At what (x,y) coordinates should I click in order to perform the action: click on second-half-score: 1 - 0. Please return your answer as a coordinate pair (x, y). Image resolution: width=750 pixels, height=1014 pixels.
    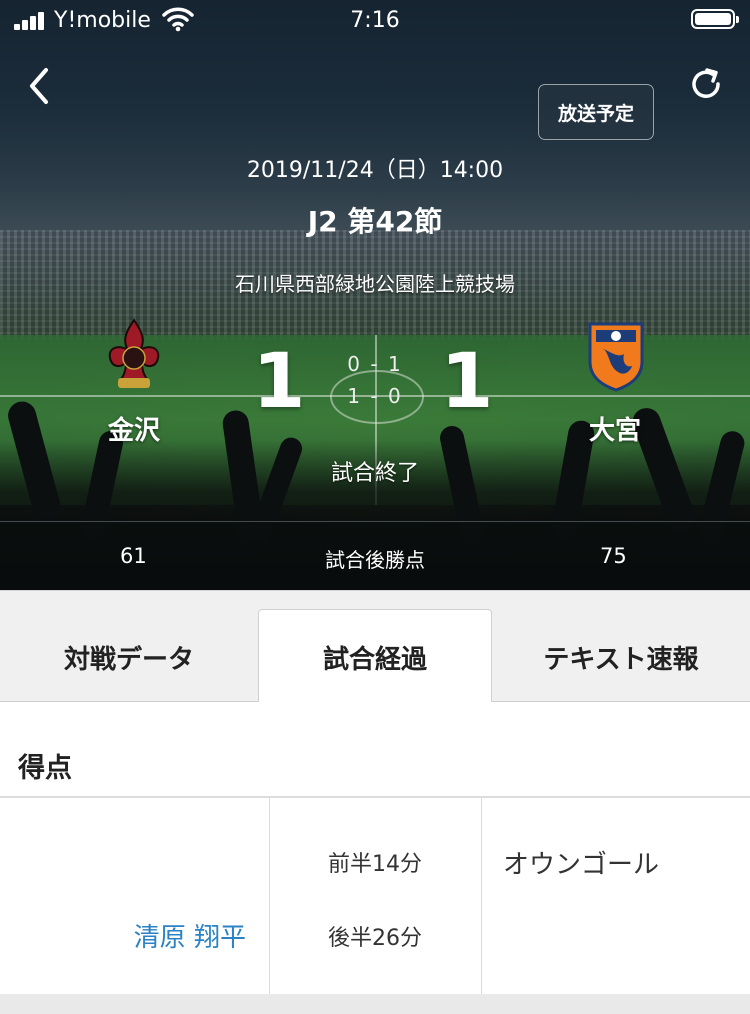
    Looking at the image, I should click on (375, 396).